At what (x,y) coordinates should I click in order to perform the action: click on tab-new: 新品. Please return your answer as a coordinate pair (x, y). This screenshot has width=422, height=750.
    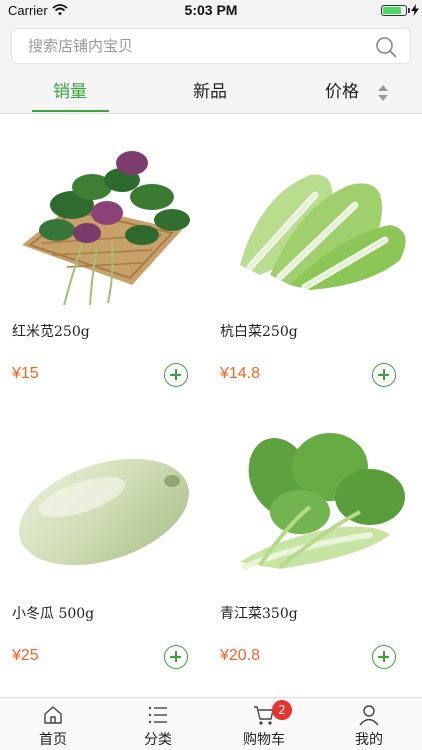
    Looking at the image, I should click on (210, 93).